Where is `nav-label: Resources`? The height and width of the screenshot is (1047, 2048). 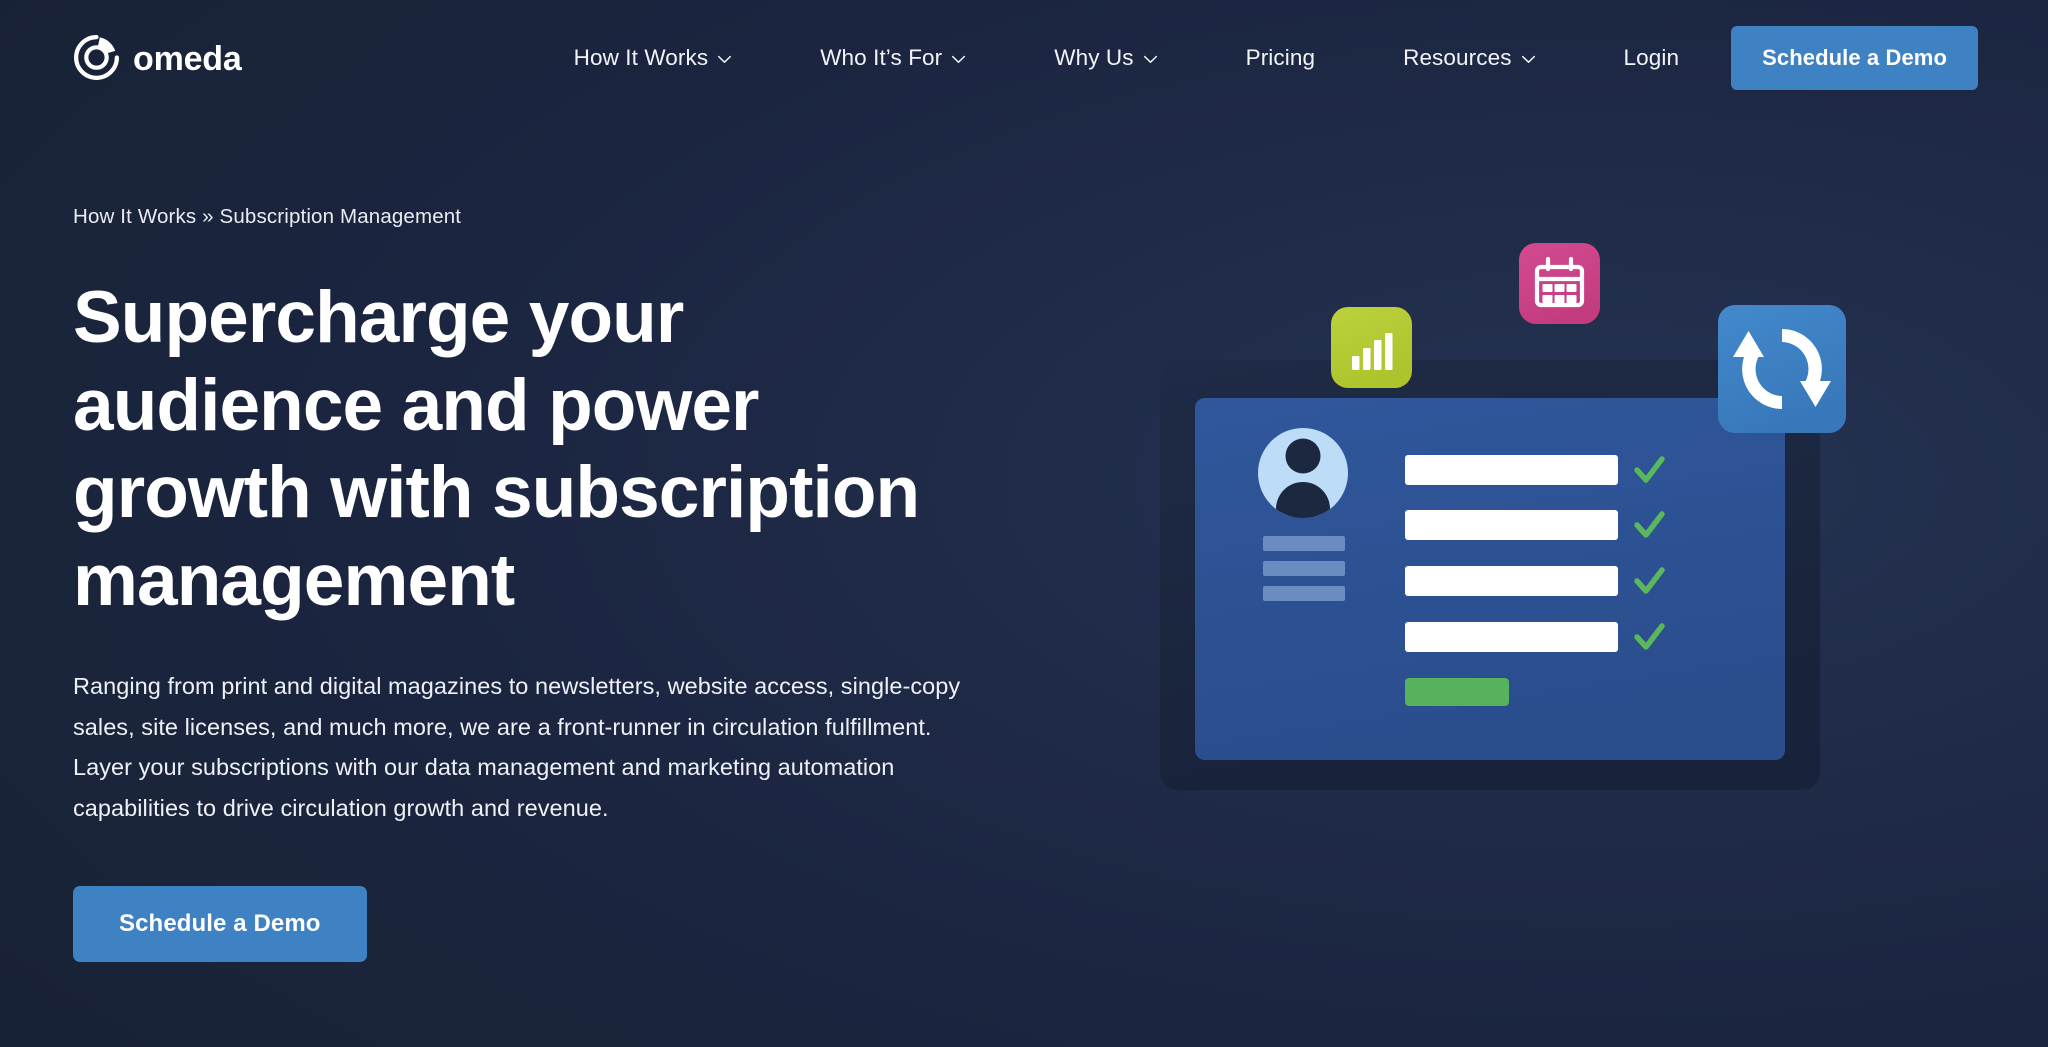
nav-label: Resources is located at coordinates (1457, 57).